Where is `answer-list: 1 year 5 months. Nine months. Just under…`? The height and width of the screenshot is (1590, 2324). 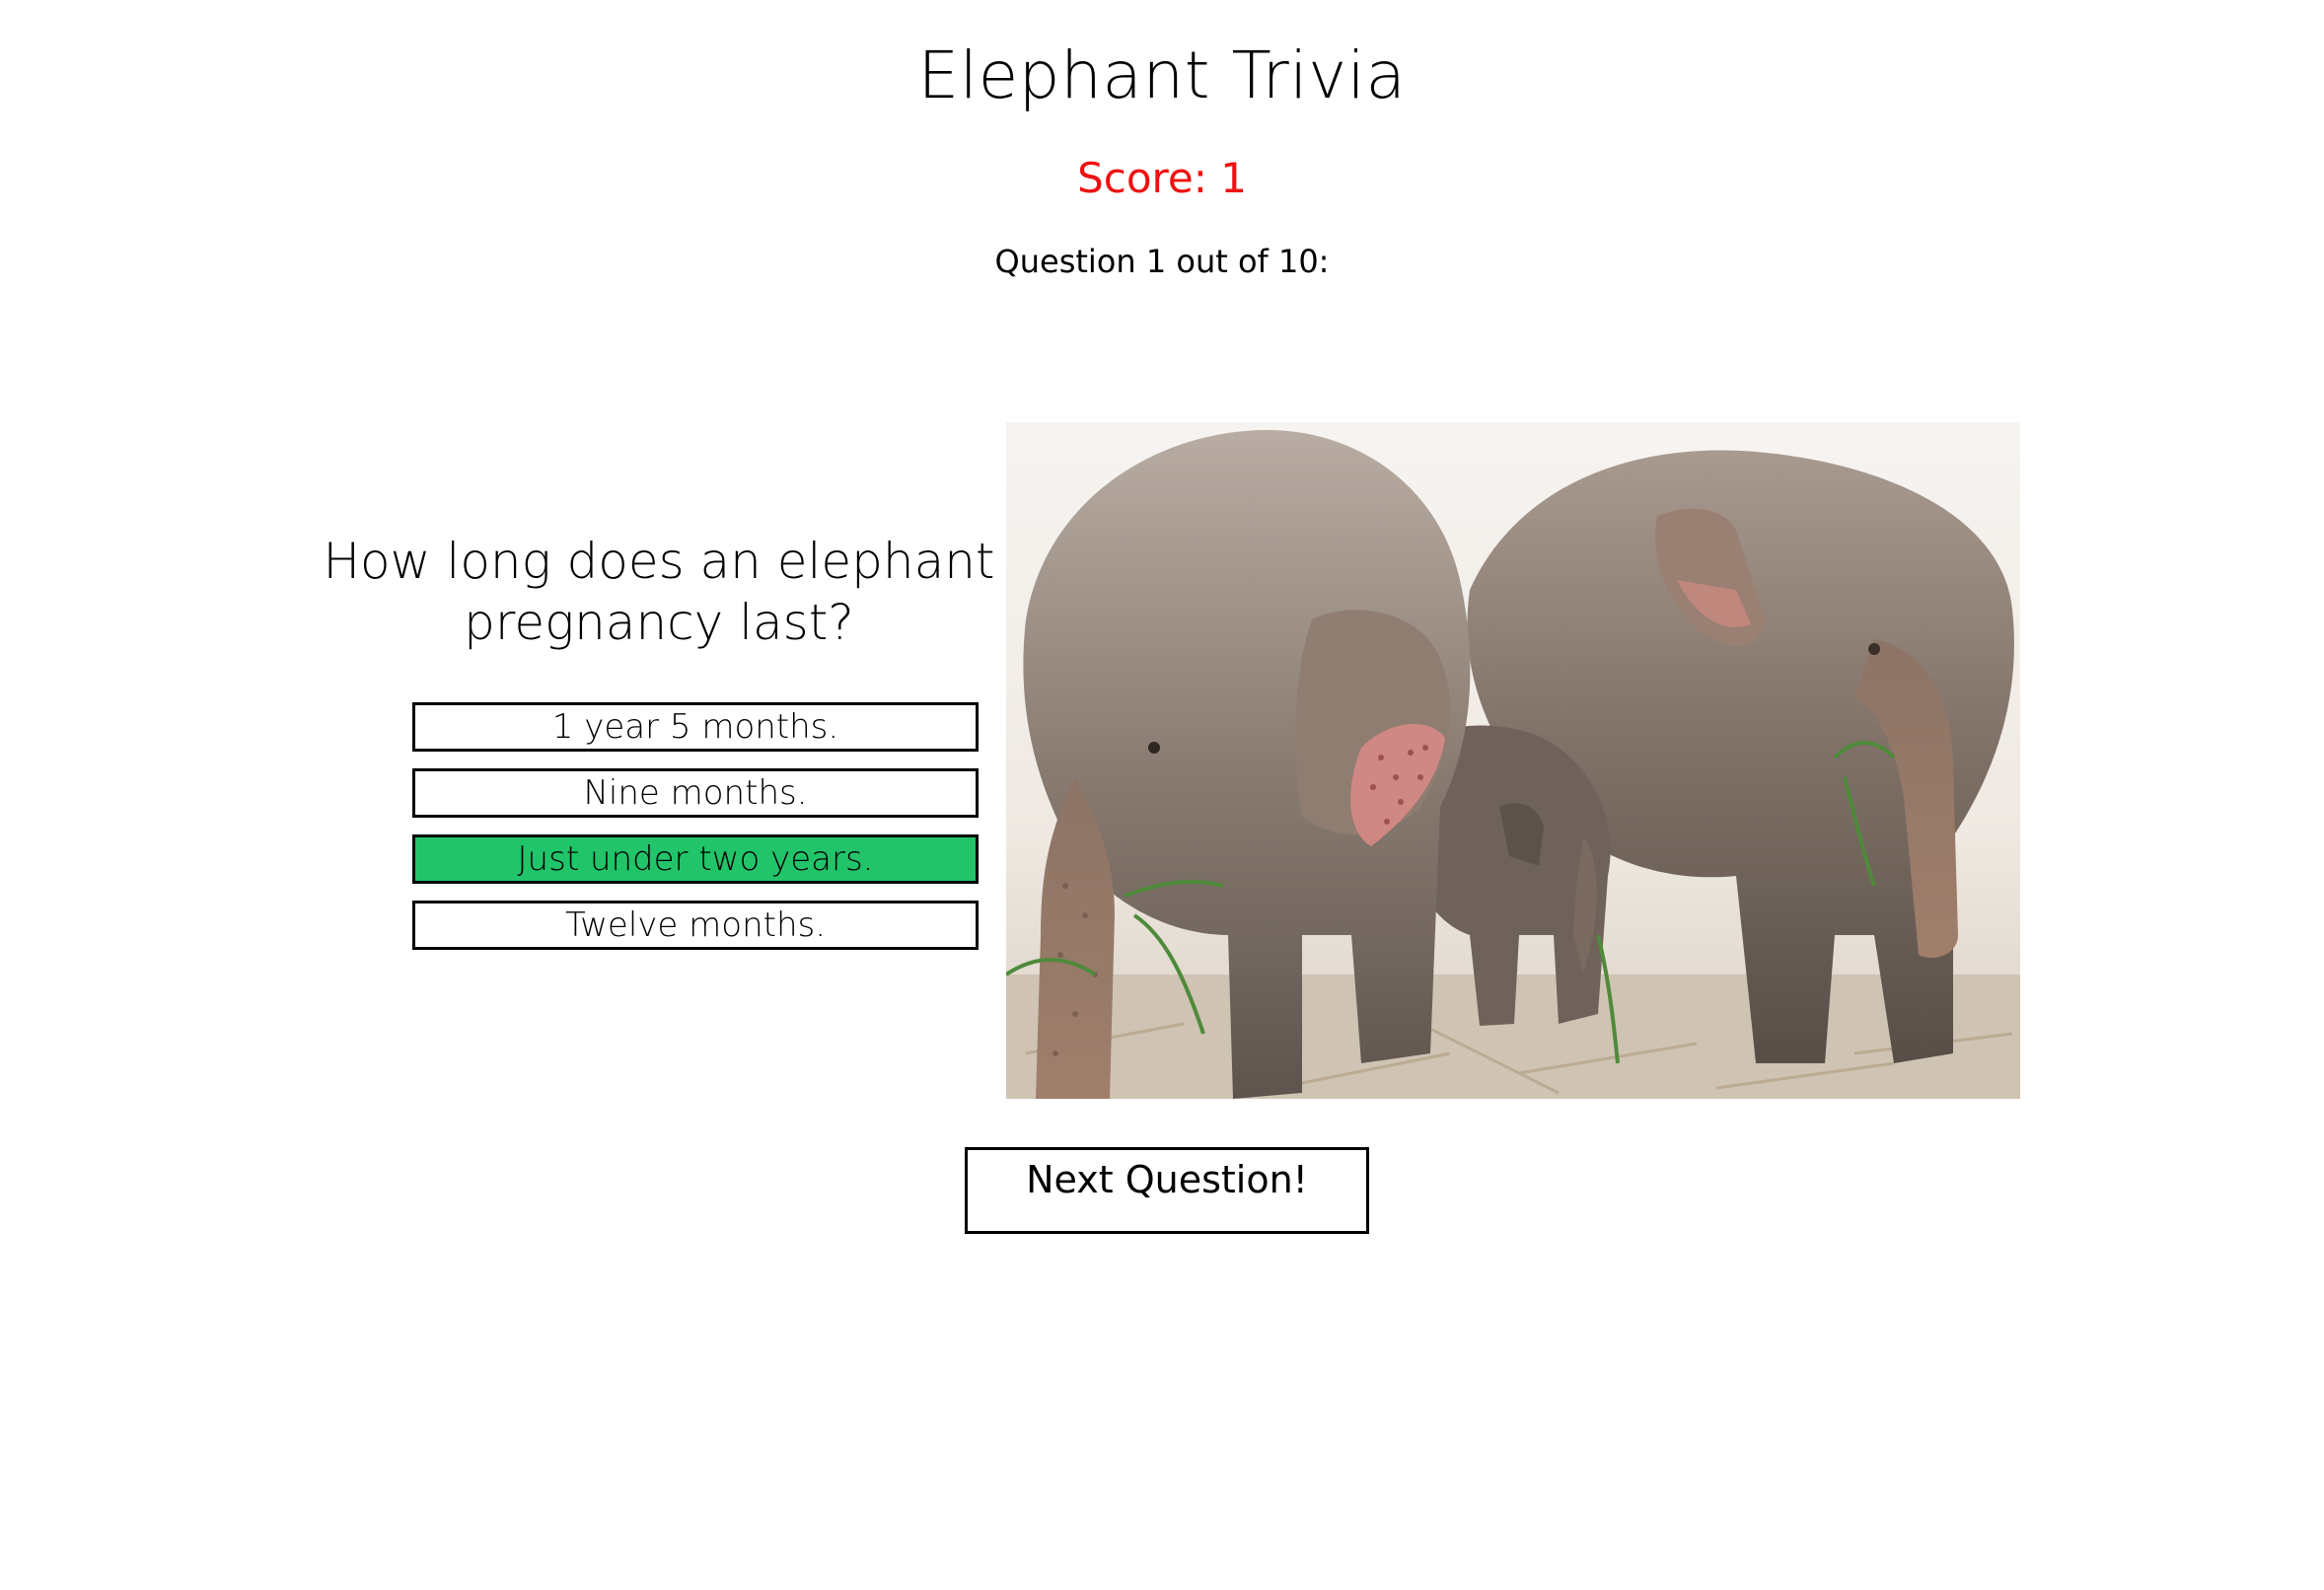 answer-list: 1 year 5 months. Nine months. Just under… is located at coordinates (695, 834).